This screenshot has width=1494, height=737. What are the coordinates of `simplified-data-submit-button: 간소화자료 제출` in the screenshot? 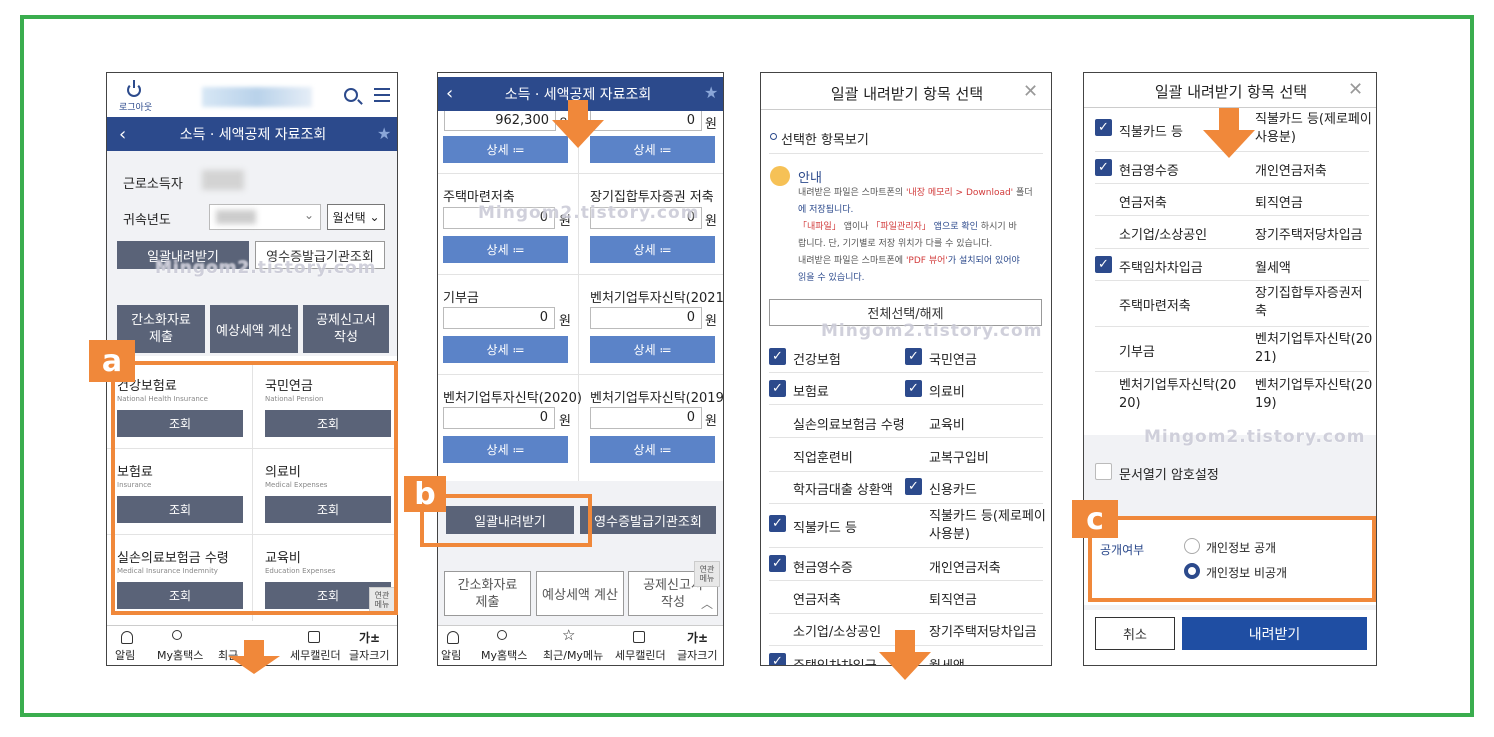 It's located at (487, 593).